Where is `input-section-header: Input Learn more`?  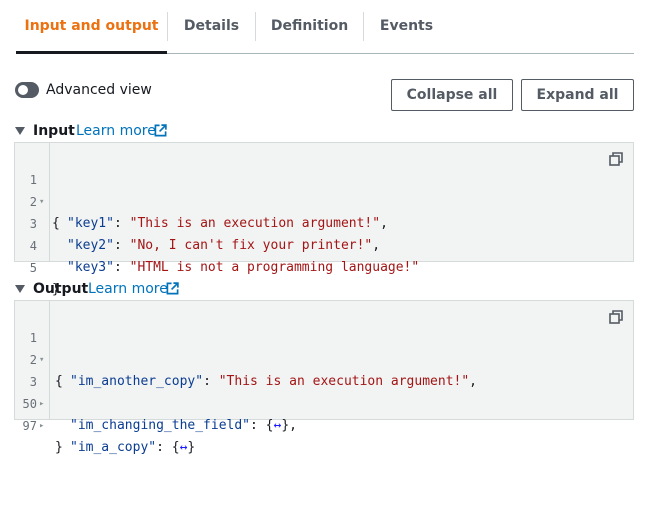
input-section-header: Input Learn more is located at coordinates (115, 131).